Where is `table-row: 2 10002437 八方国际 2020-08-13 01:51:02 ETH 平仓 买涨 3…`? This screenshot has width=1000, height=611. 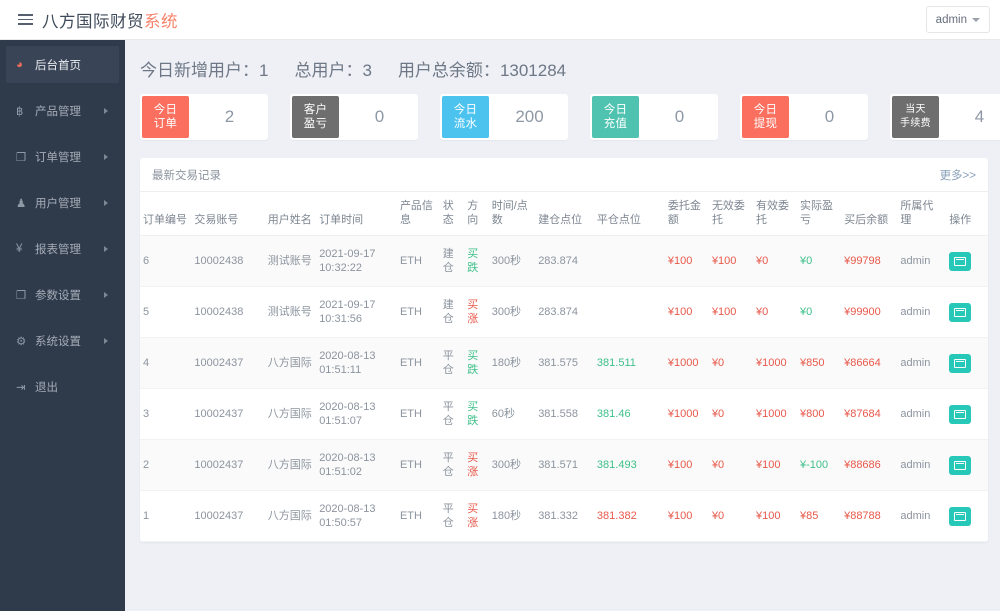
table-row: 2 10002437 八方国际 2020-08-13 01:51:02 ETH 平仓 买涨 3… is located at coordinates (564, 465).